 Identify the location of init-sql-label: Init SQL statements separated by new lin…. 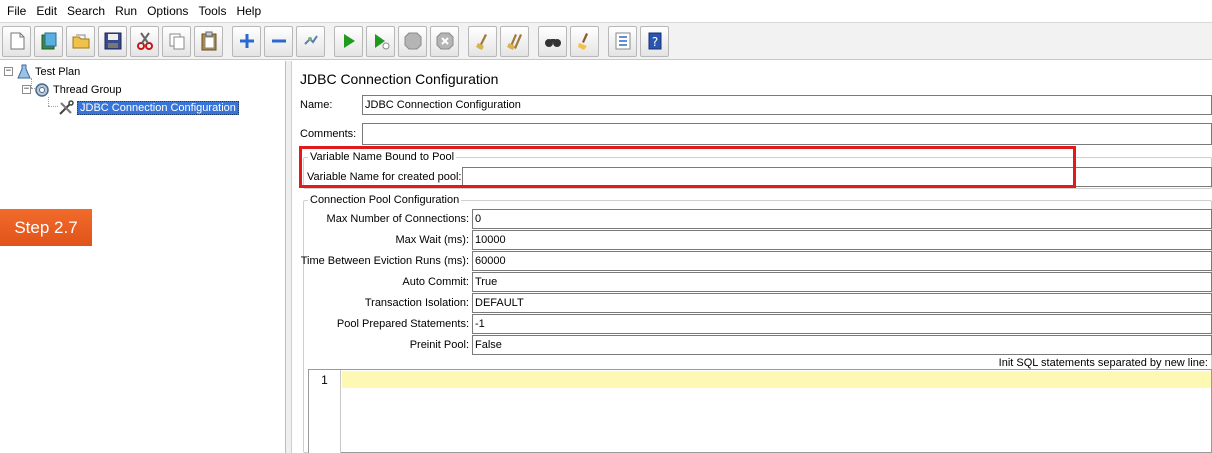
(1103, 363).